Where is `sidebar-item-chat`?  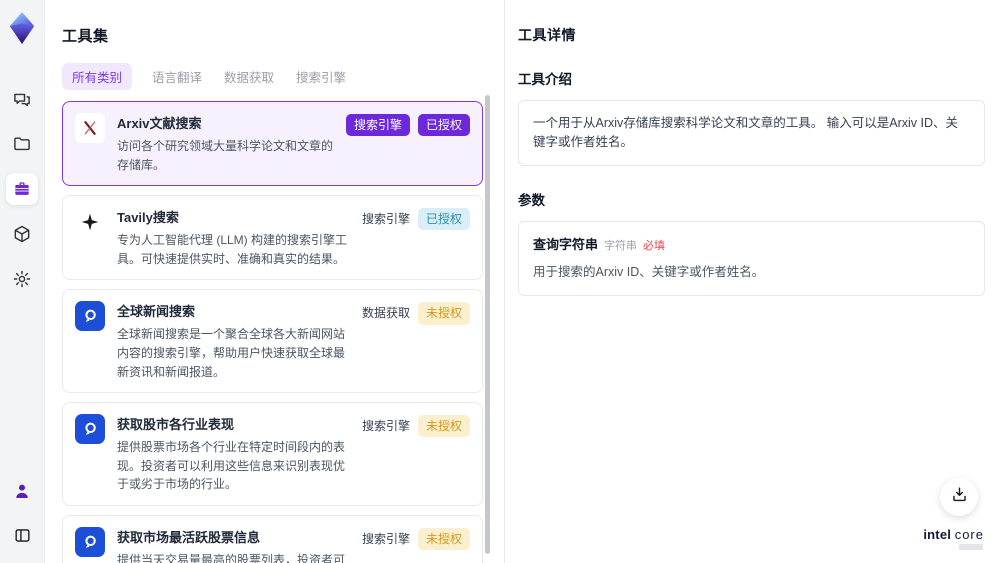 sidebar-item-chat is located at coordinates (22, 99).